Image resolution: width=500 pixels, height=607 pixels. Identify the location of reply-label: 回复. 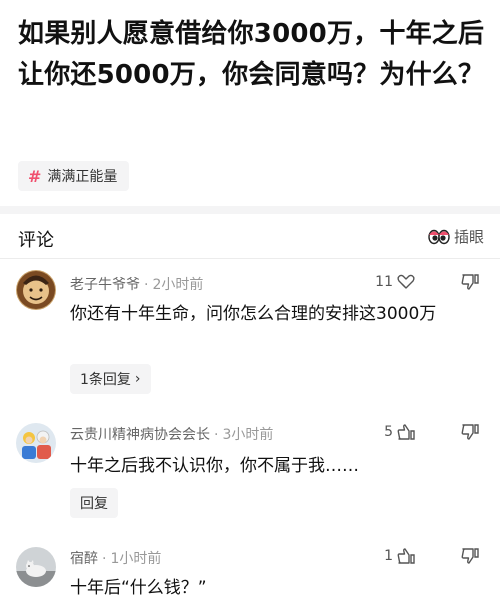
(94, 504).